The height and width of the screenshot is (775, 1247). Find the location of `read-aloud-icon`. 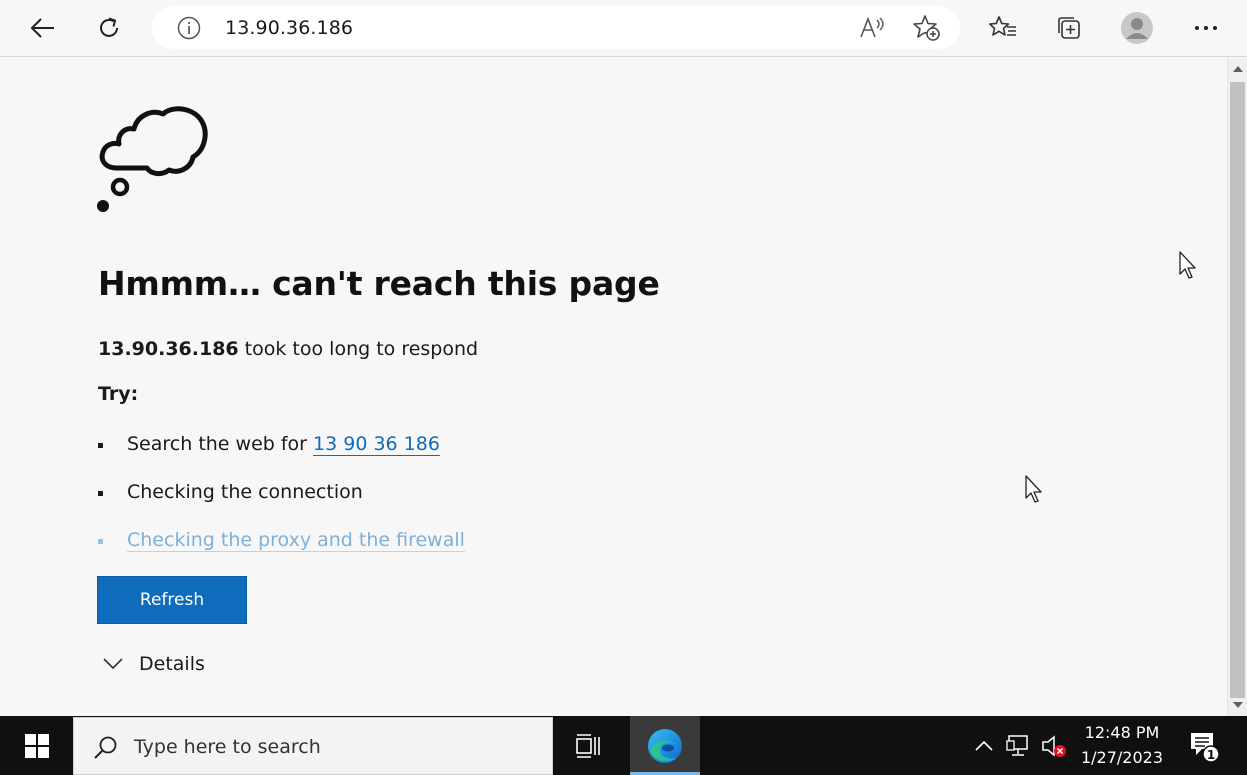

read-aloud-icon is located at coordinates (872, 27).